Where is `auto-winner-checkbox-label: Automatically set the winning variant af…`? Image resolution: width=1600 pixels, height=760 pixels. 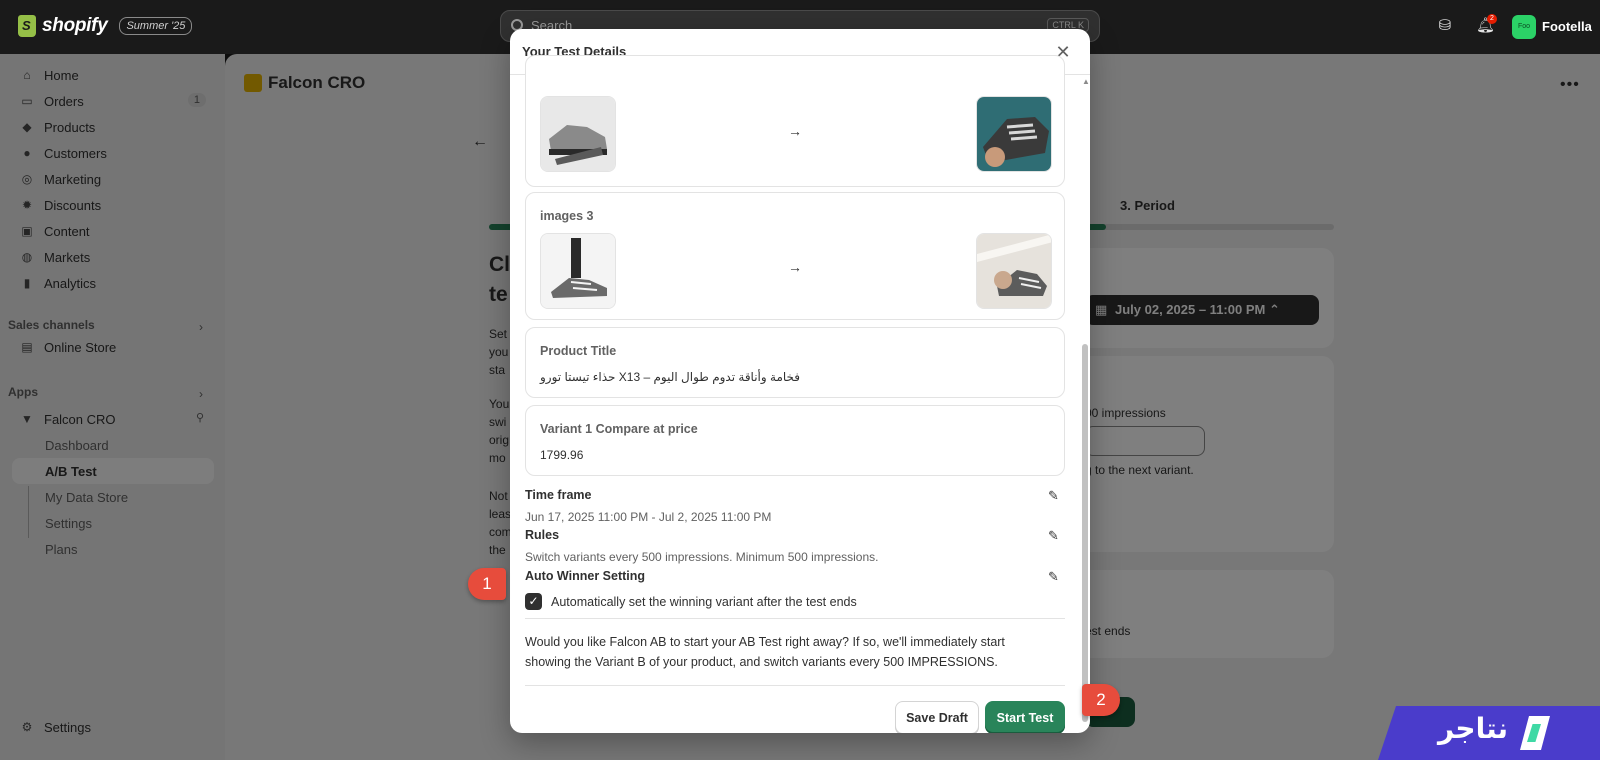 auto-winner-checkbox-label: Automatically set the winning variant af… is located at coordinates (704, 602).